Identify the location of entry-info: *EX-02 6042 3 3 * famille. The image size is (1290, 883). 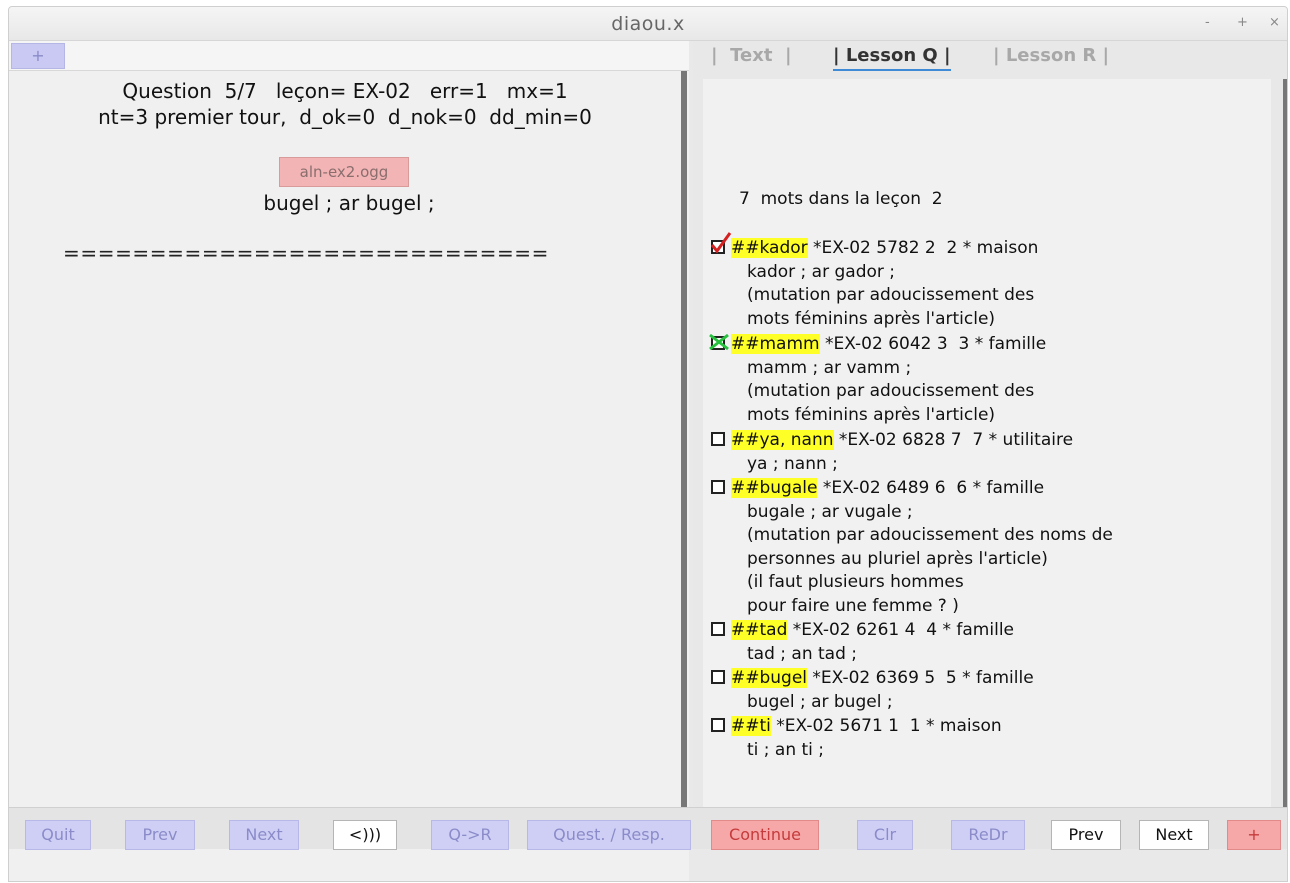
(933, 344).